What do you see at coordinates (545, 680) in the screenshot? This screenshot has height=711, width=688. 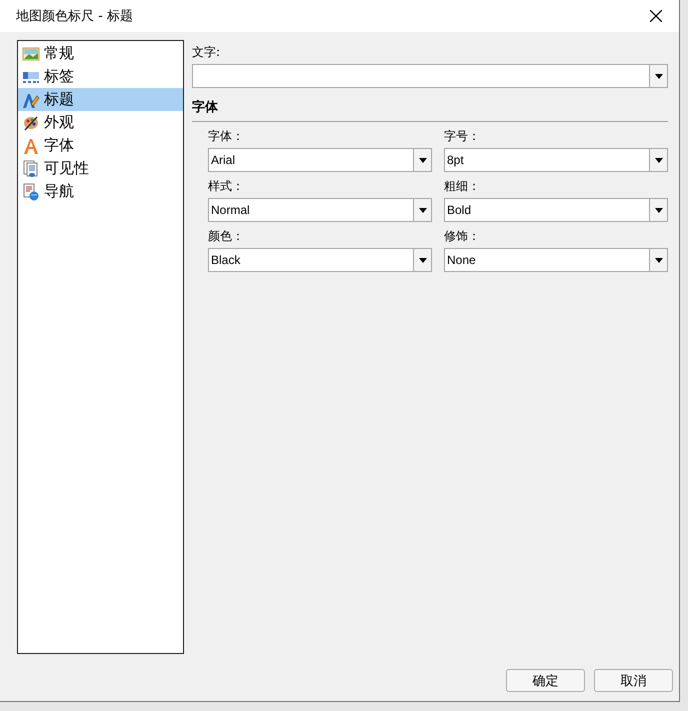 I see `dialog-button: 确定` at bounding box center [545, 680].